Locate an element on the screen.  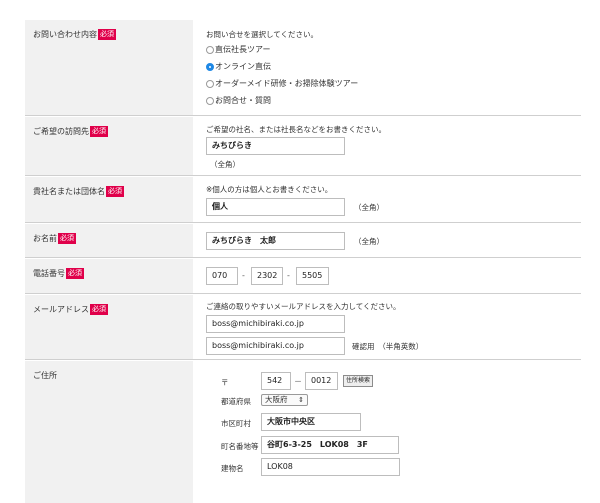
building-label: 建物名 is located at coordinates (232, 468).